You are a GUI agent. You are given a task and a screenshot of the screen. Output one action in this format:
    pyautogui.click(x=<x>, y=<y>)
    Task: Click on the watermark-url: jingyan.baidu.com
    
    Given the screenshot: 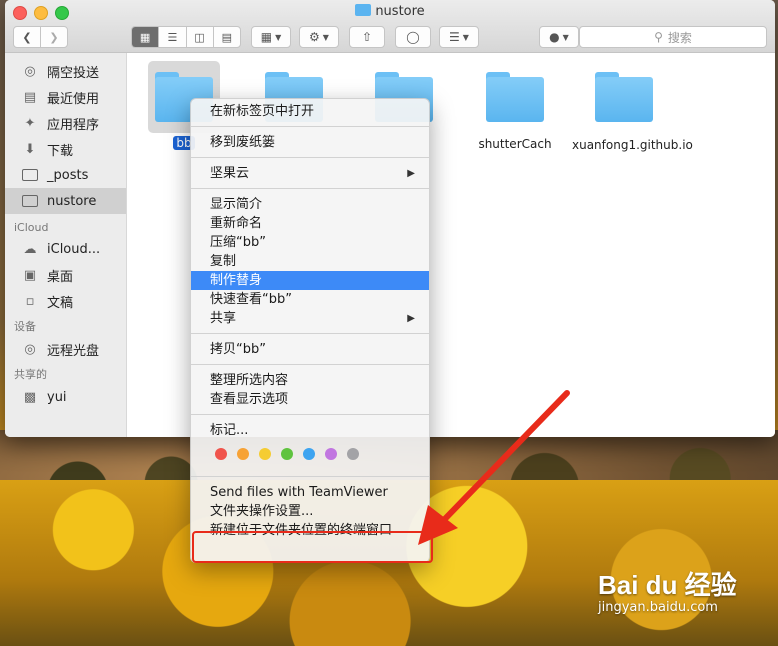 What is the action you would take?
    pyautogui.click(x=658, y=607)
    